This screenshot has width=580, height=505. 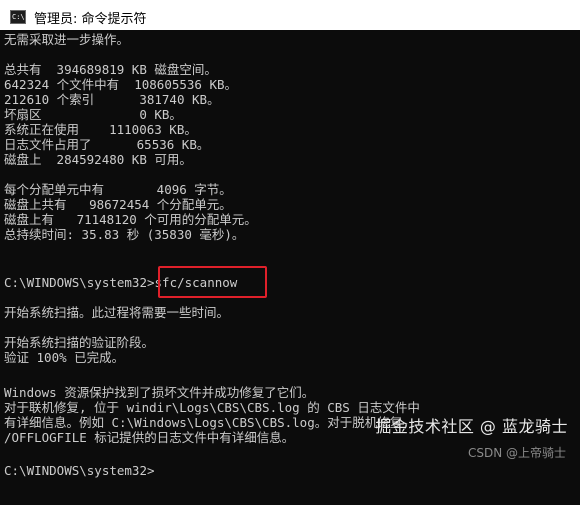 I want to click on console-line: Windows 资源保护找到了损坏文件并成功修复了它们。, so click(x=159, y=392).